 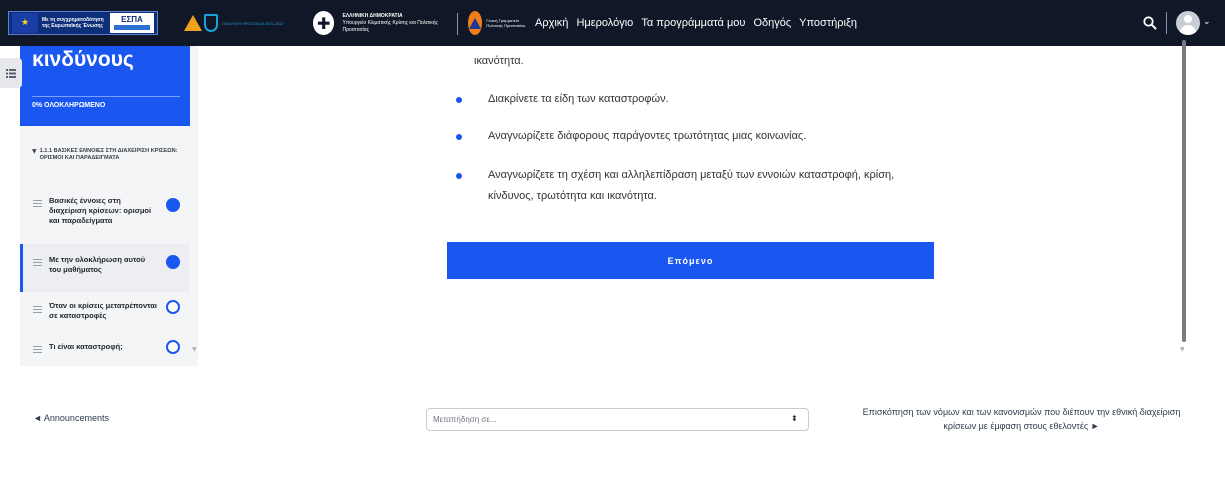 What do you see at coordinates (132, 27) in the screenshot?
I see `espa-bar` at bounding box center [132, 27].